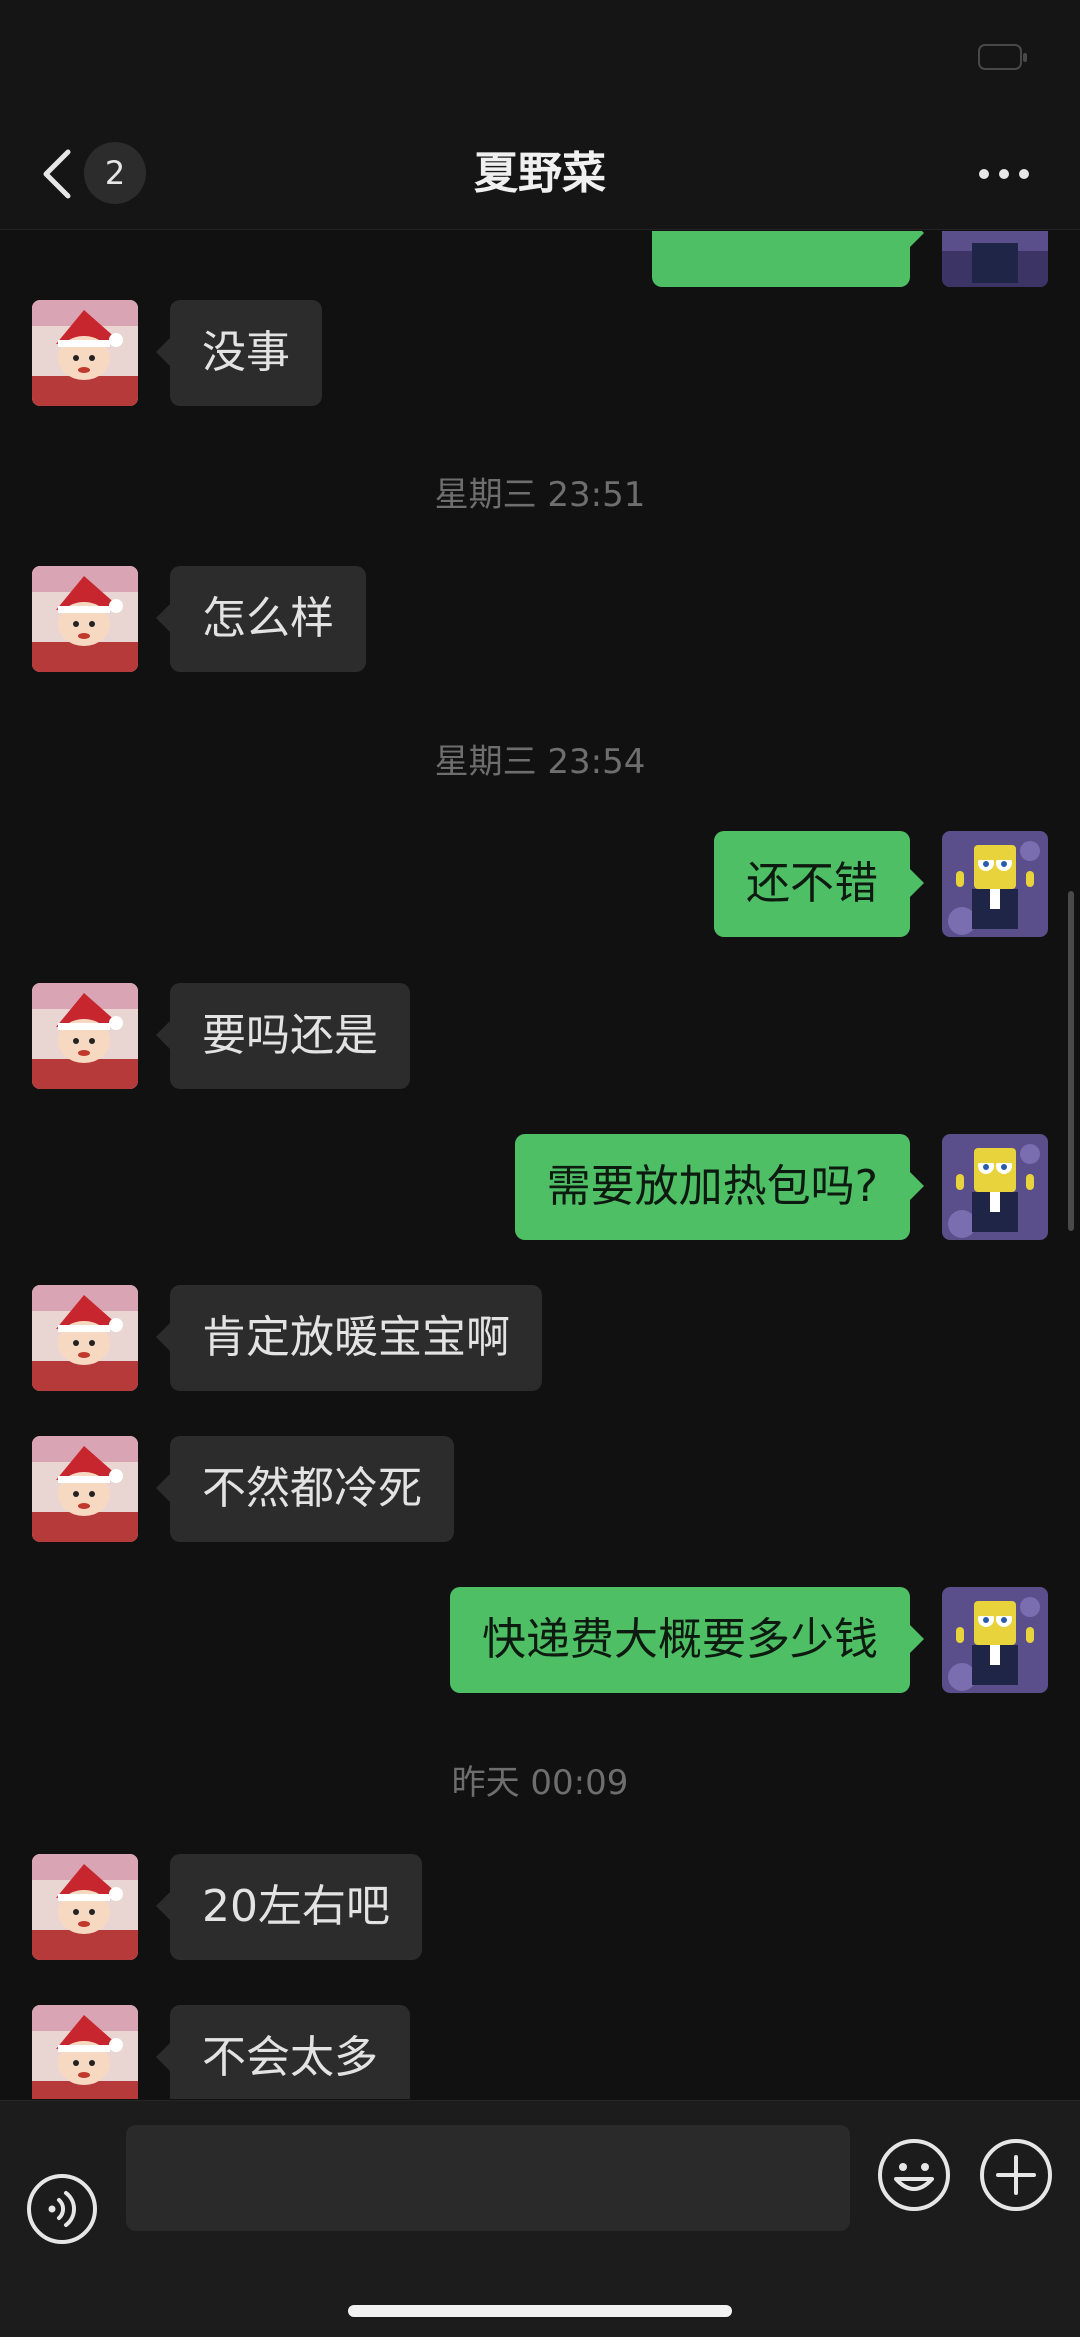 The width and height of the screenshot is (1080, 2337). What do you see at coordinates (115, 173) in the screenshot?
I see `unread-count-badge: 2` at bounding box center [115, 173].